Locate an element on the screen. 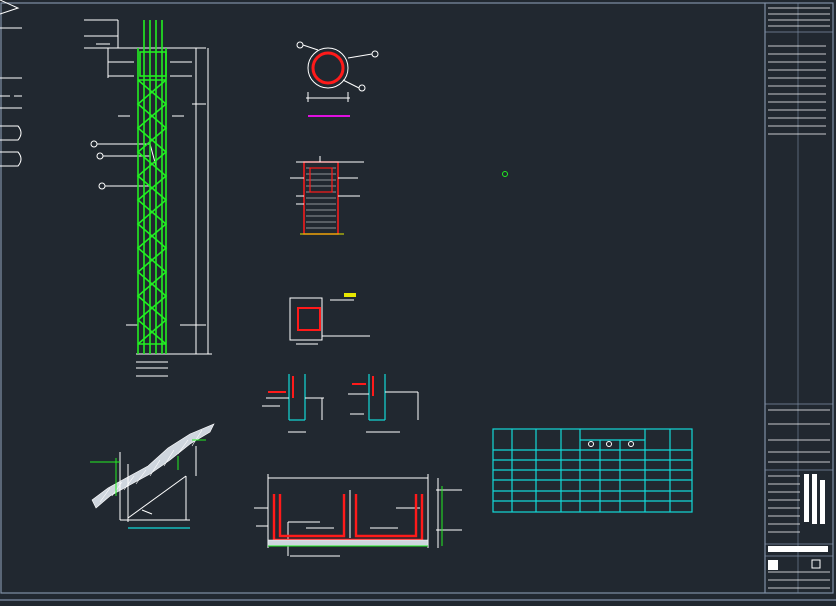  u-channel-section is located at coordinates (358, 515).